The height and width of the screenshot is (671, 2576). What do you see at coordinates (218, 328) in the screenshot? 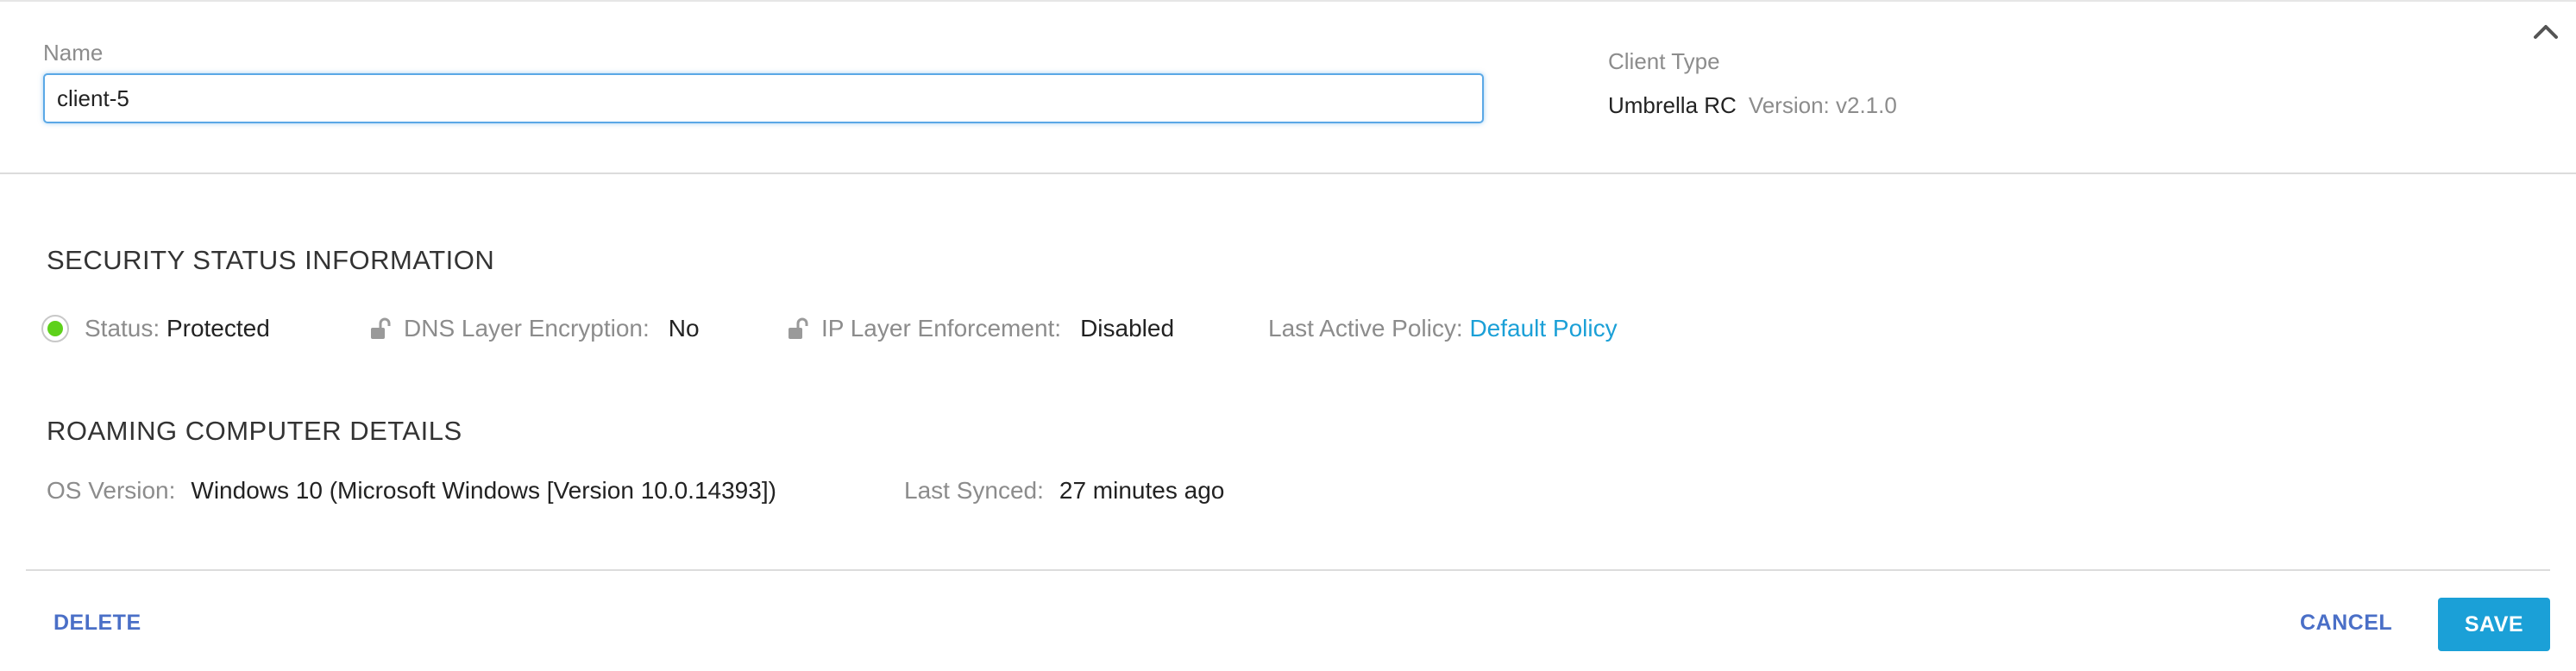
I see `status-value: Protected` at bounding box center [218, 328].